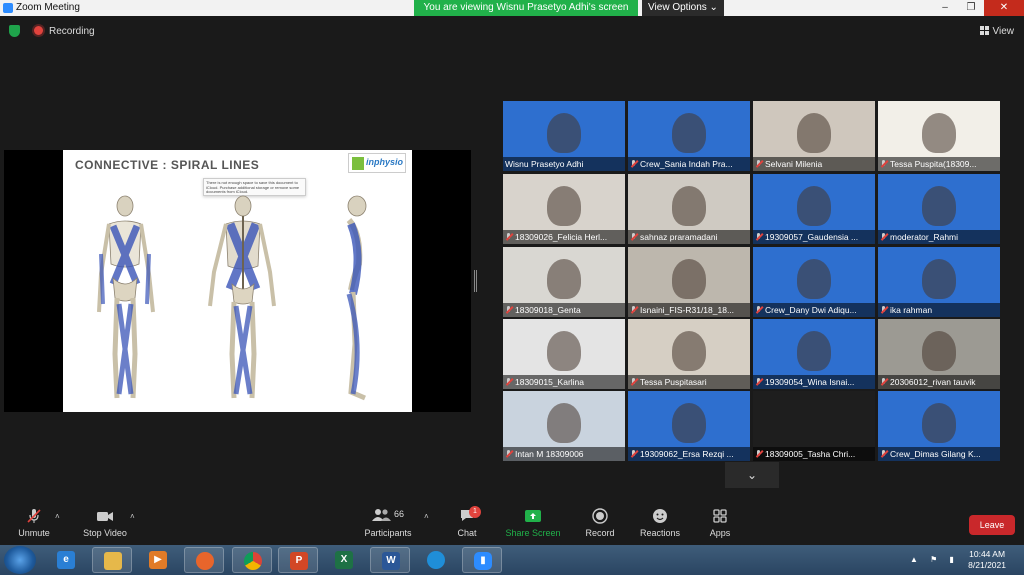  What do you see at coordinates (344, 560) in the screenshot?
I see `excel-icon: X` at bounding box center [344, 560].